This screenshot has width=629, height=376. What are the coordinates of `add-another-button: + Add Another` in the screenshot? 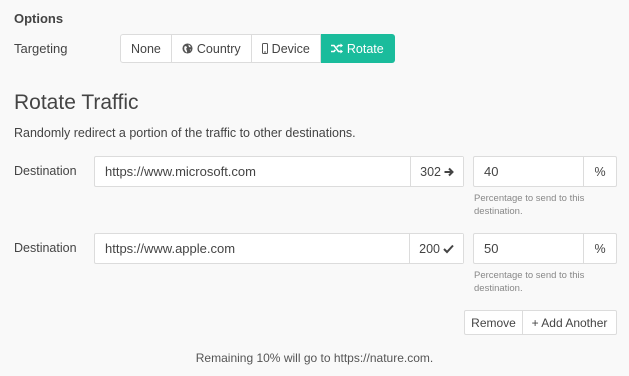 It's located at (570, 322).